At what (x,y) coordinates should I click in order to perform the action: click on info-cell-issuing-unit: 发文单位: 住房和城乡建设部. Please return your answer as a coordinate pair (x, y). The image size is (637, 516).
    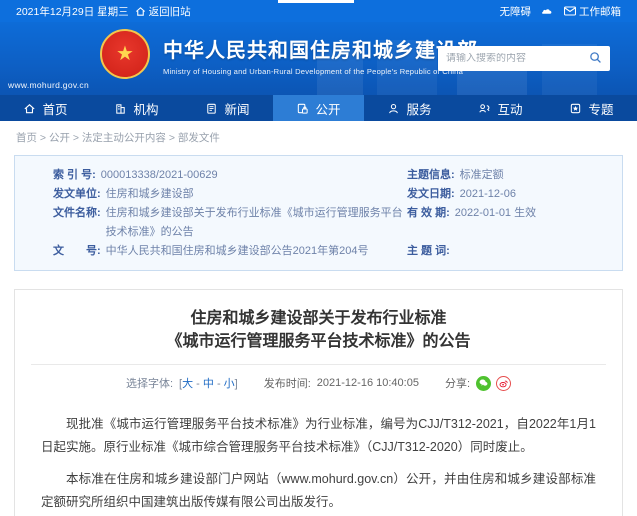
    Looking at the image, I should click on (211, 194).